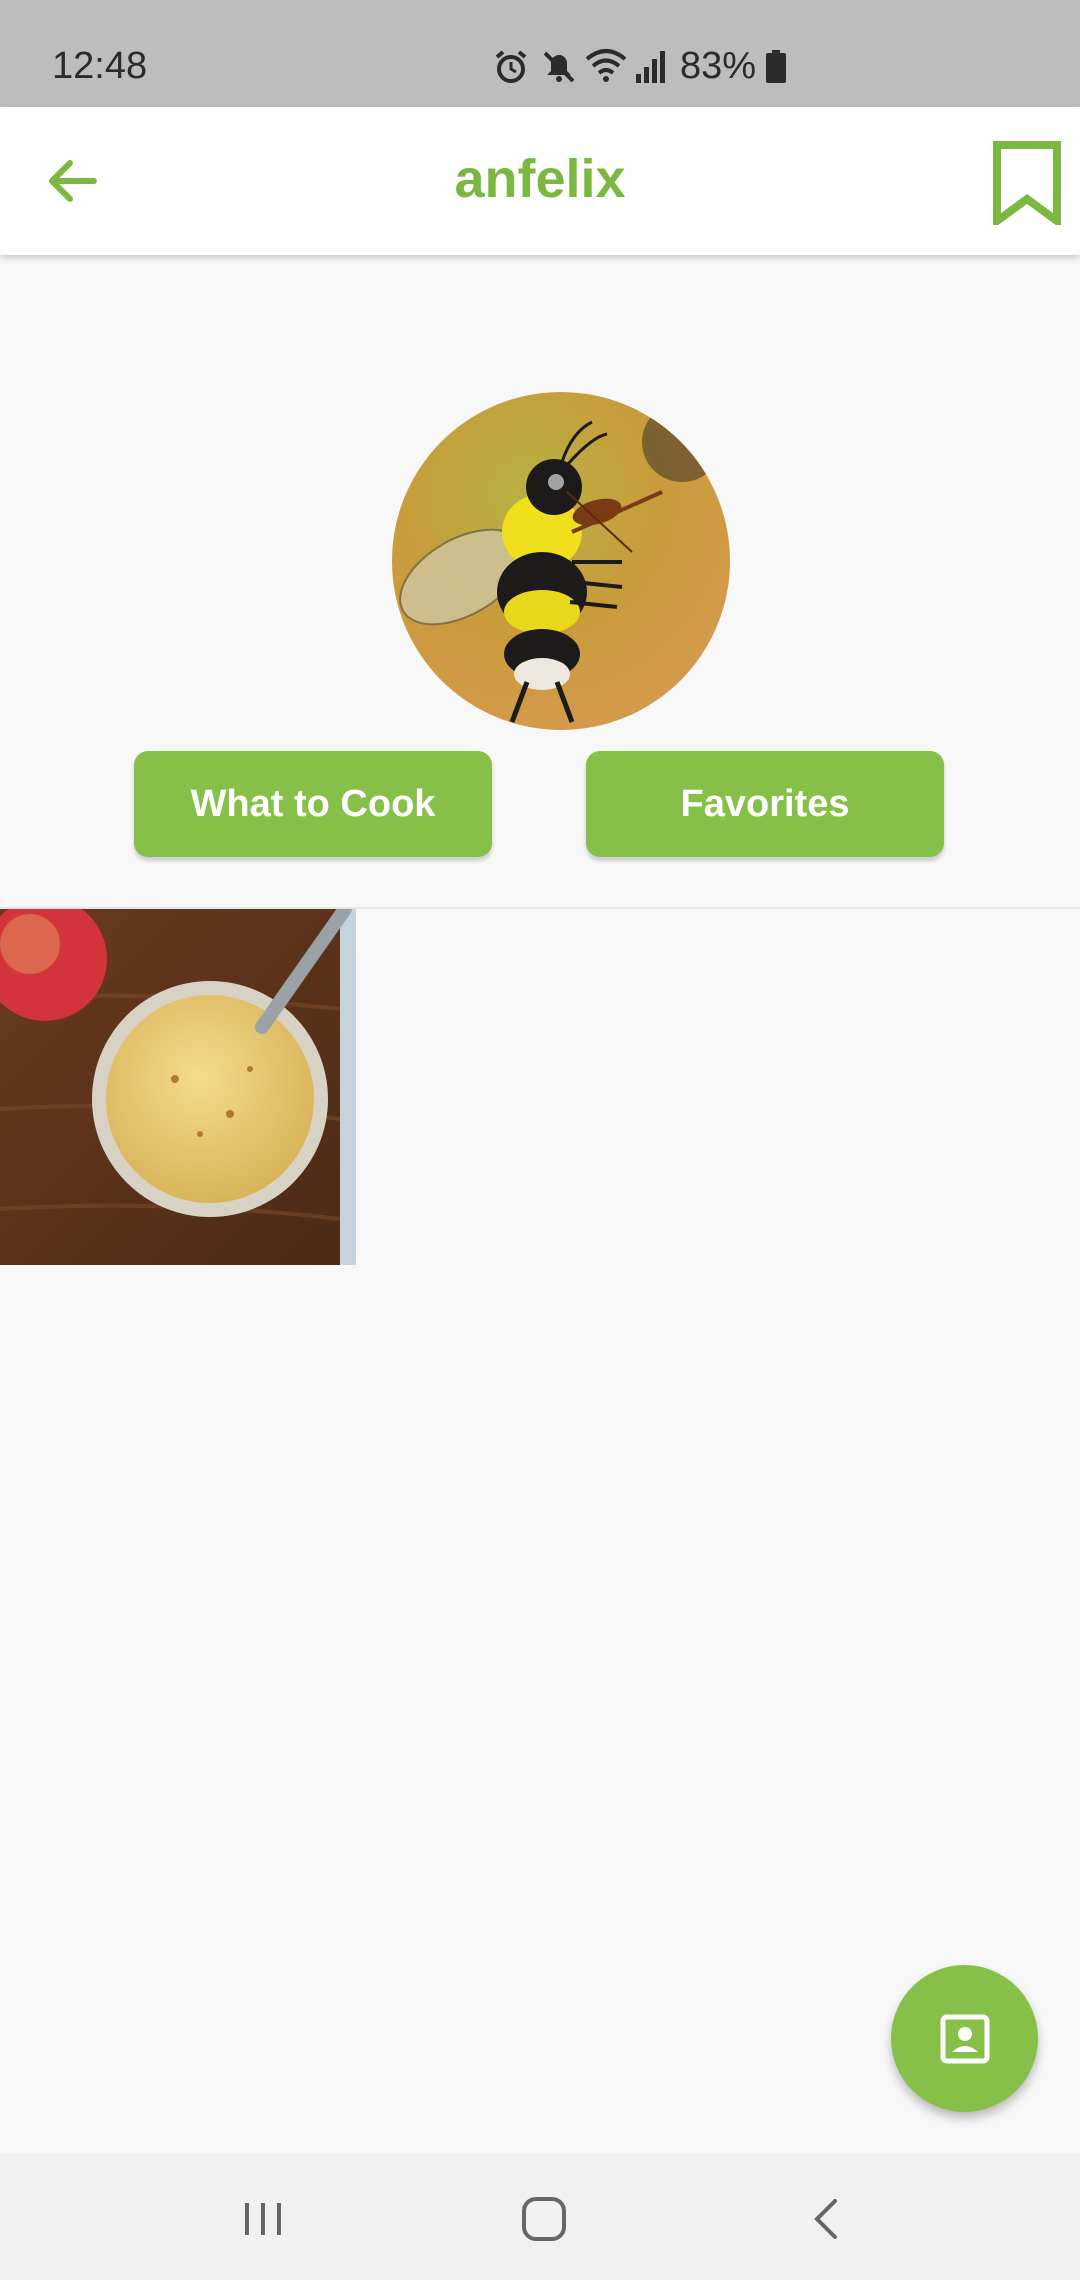 This screenshot has width=1080, height=2280. Describe the element at coordinates (650, 67) in the screenshot. I see `signal-icon` at that location.